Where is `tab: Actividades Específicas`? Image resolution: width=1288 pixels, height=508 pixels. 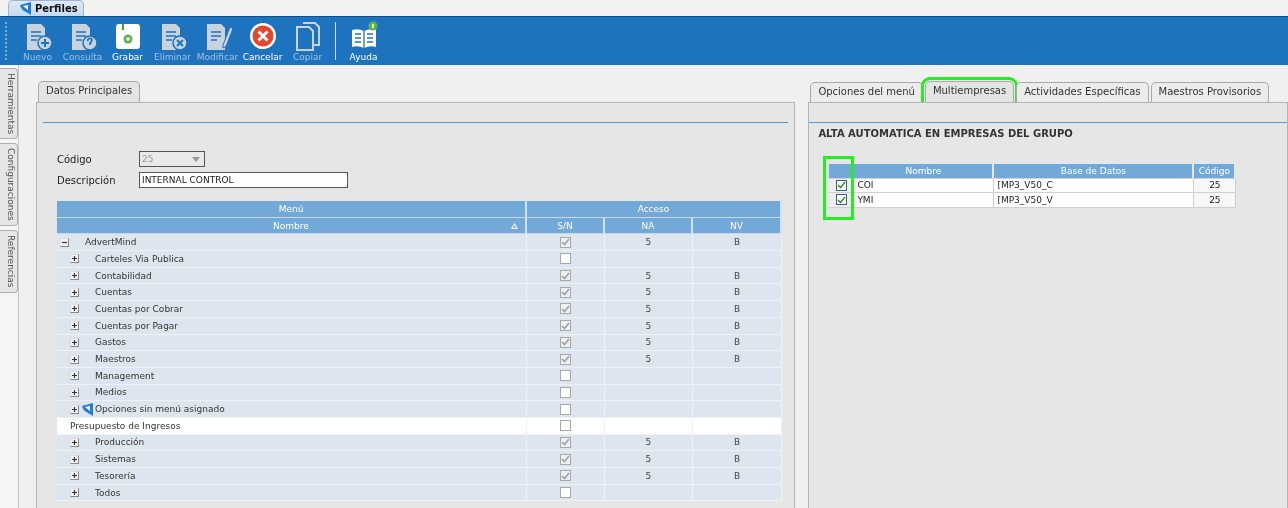
tab: Actividades Específicas is located at coordinates (1082, 92).